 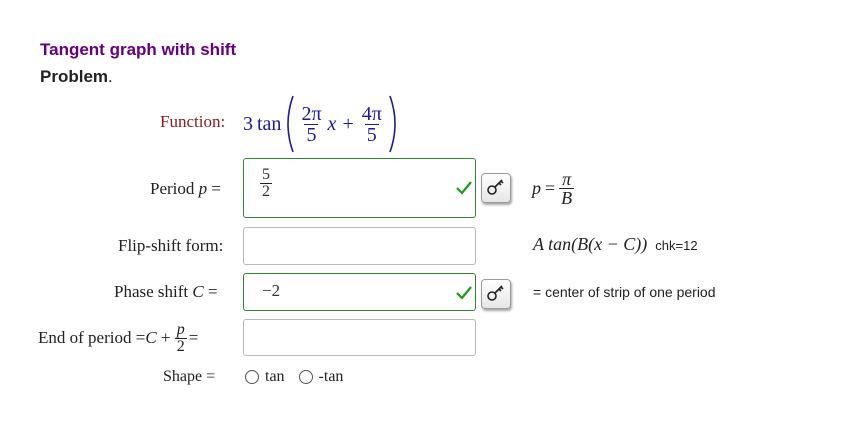 What do you see at coordinates (332, 123) in the screenshot?
I see `function-x: x` at bounding box center [332, 123].